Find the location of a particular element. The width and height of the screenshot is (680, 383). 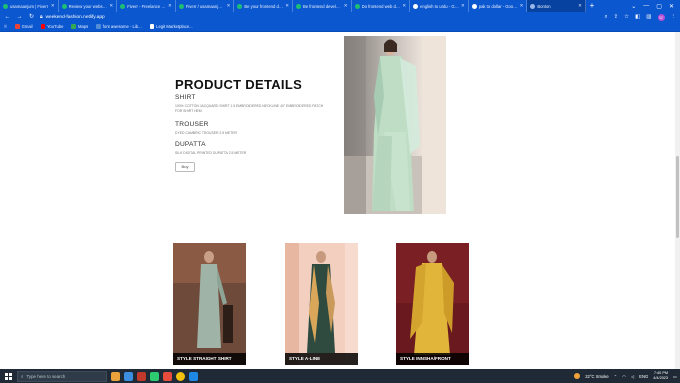

menu-icon: ⋮ is located at coordinates (674, 17).